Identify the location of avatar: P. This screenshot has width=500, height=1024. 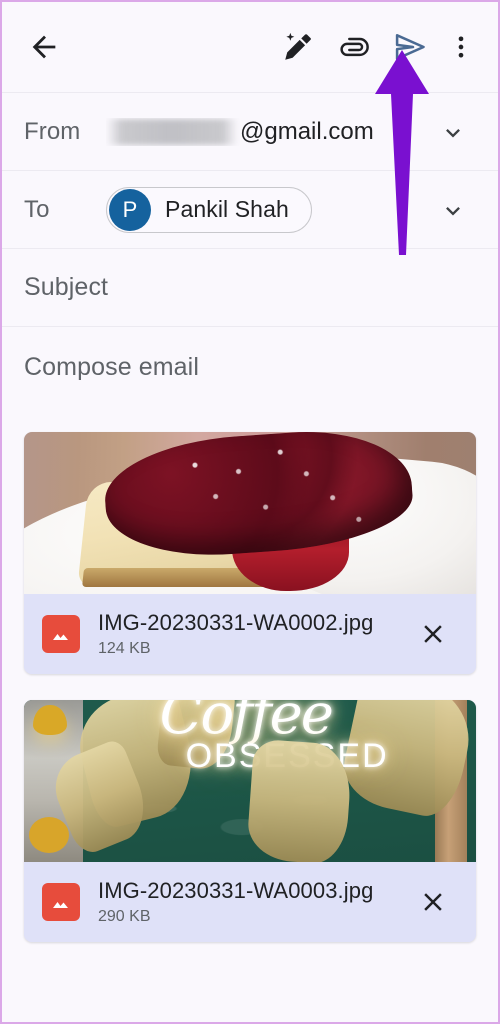
(130, 209).